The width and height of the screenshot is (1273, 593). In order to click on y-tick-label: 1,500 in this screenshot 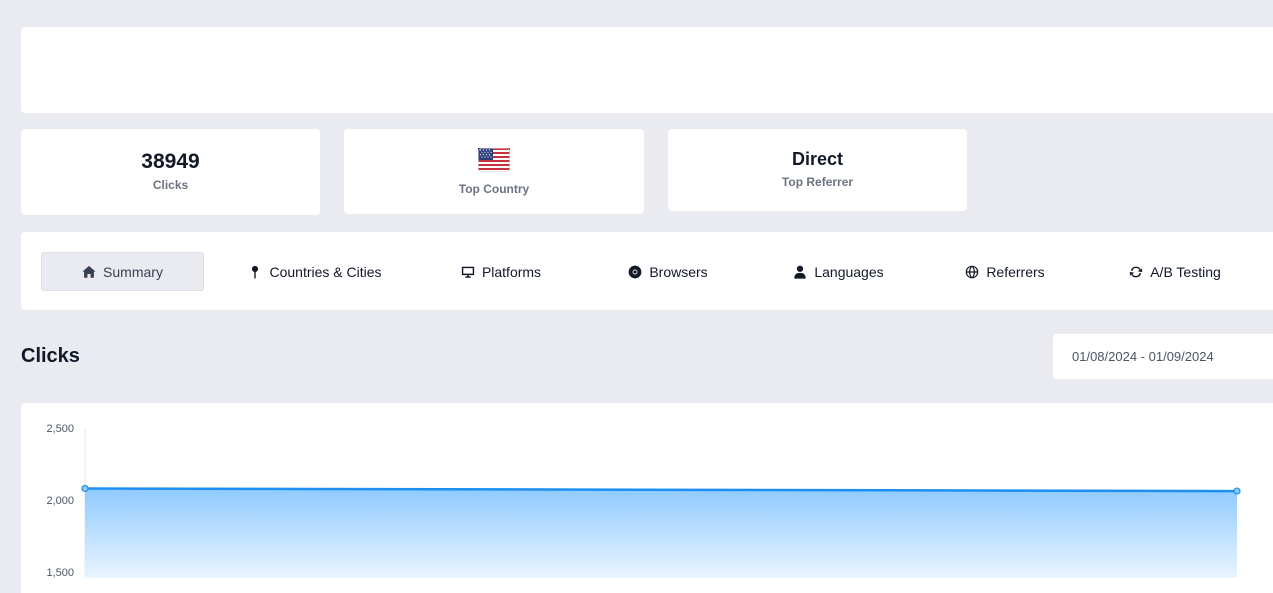, I will do `click(60, 572)`.